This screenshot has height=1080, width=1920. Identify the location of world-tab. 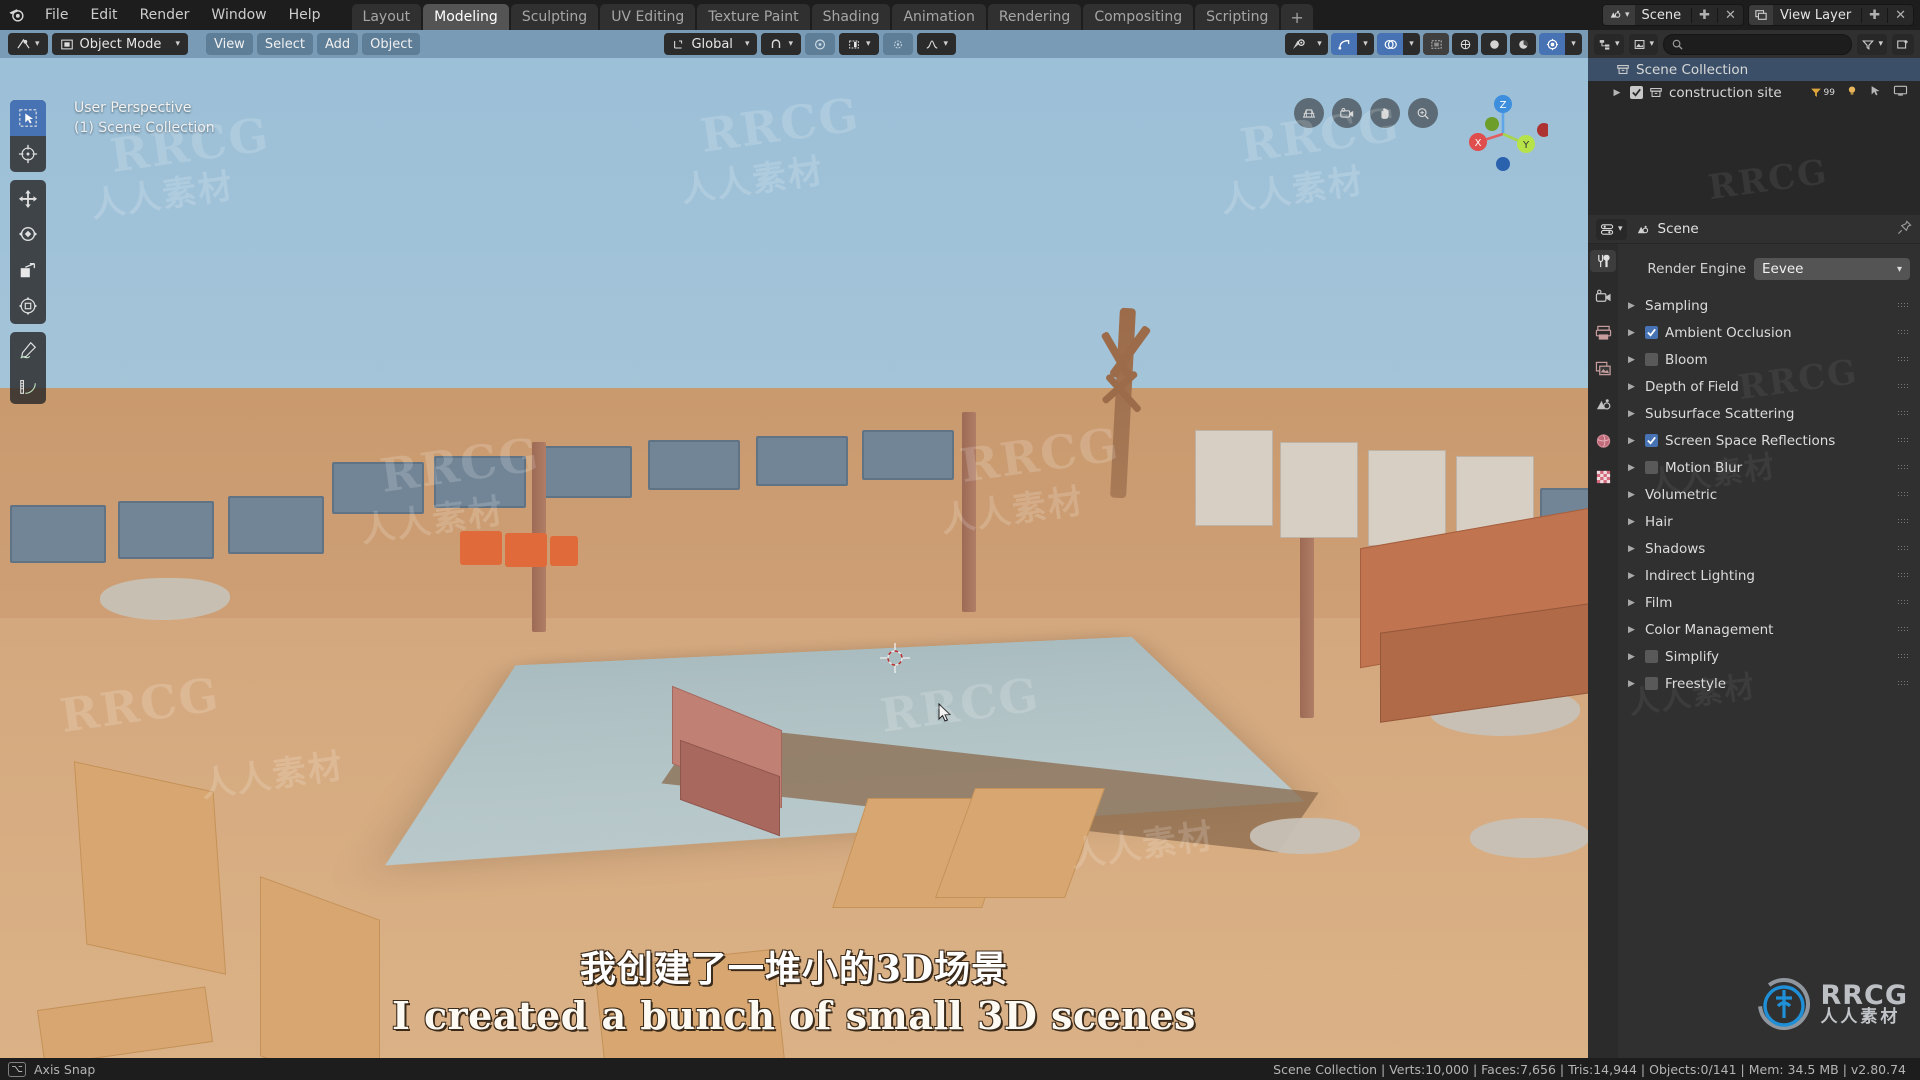
(1603, 441).